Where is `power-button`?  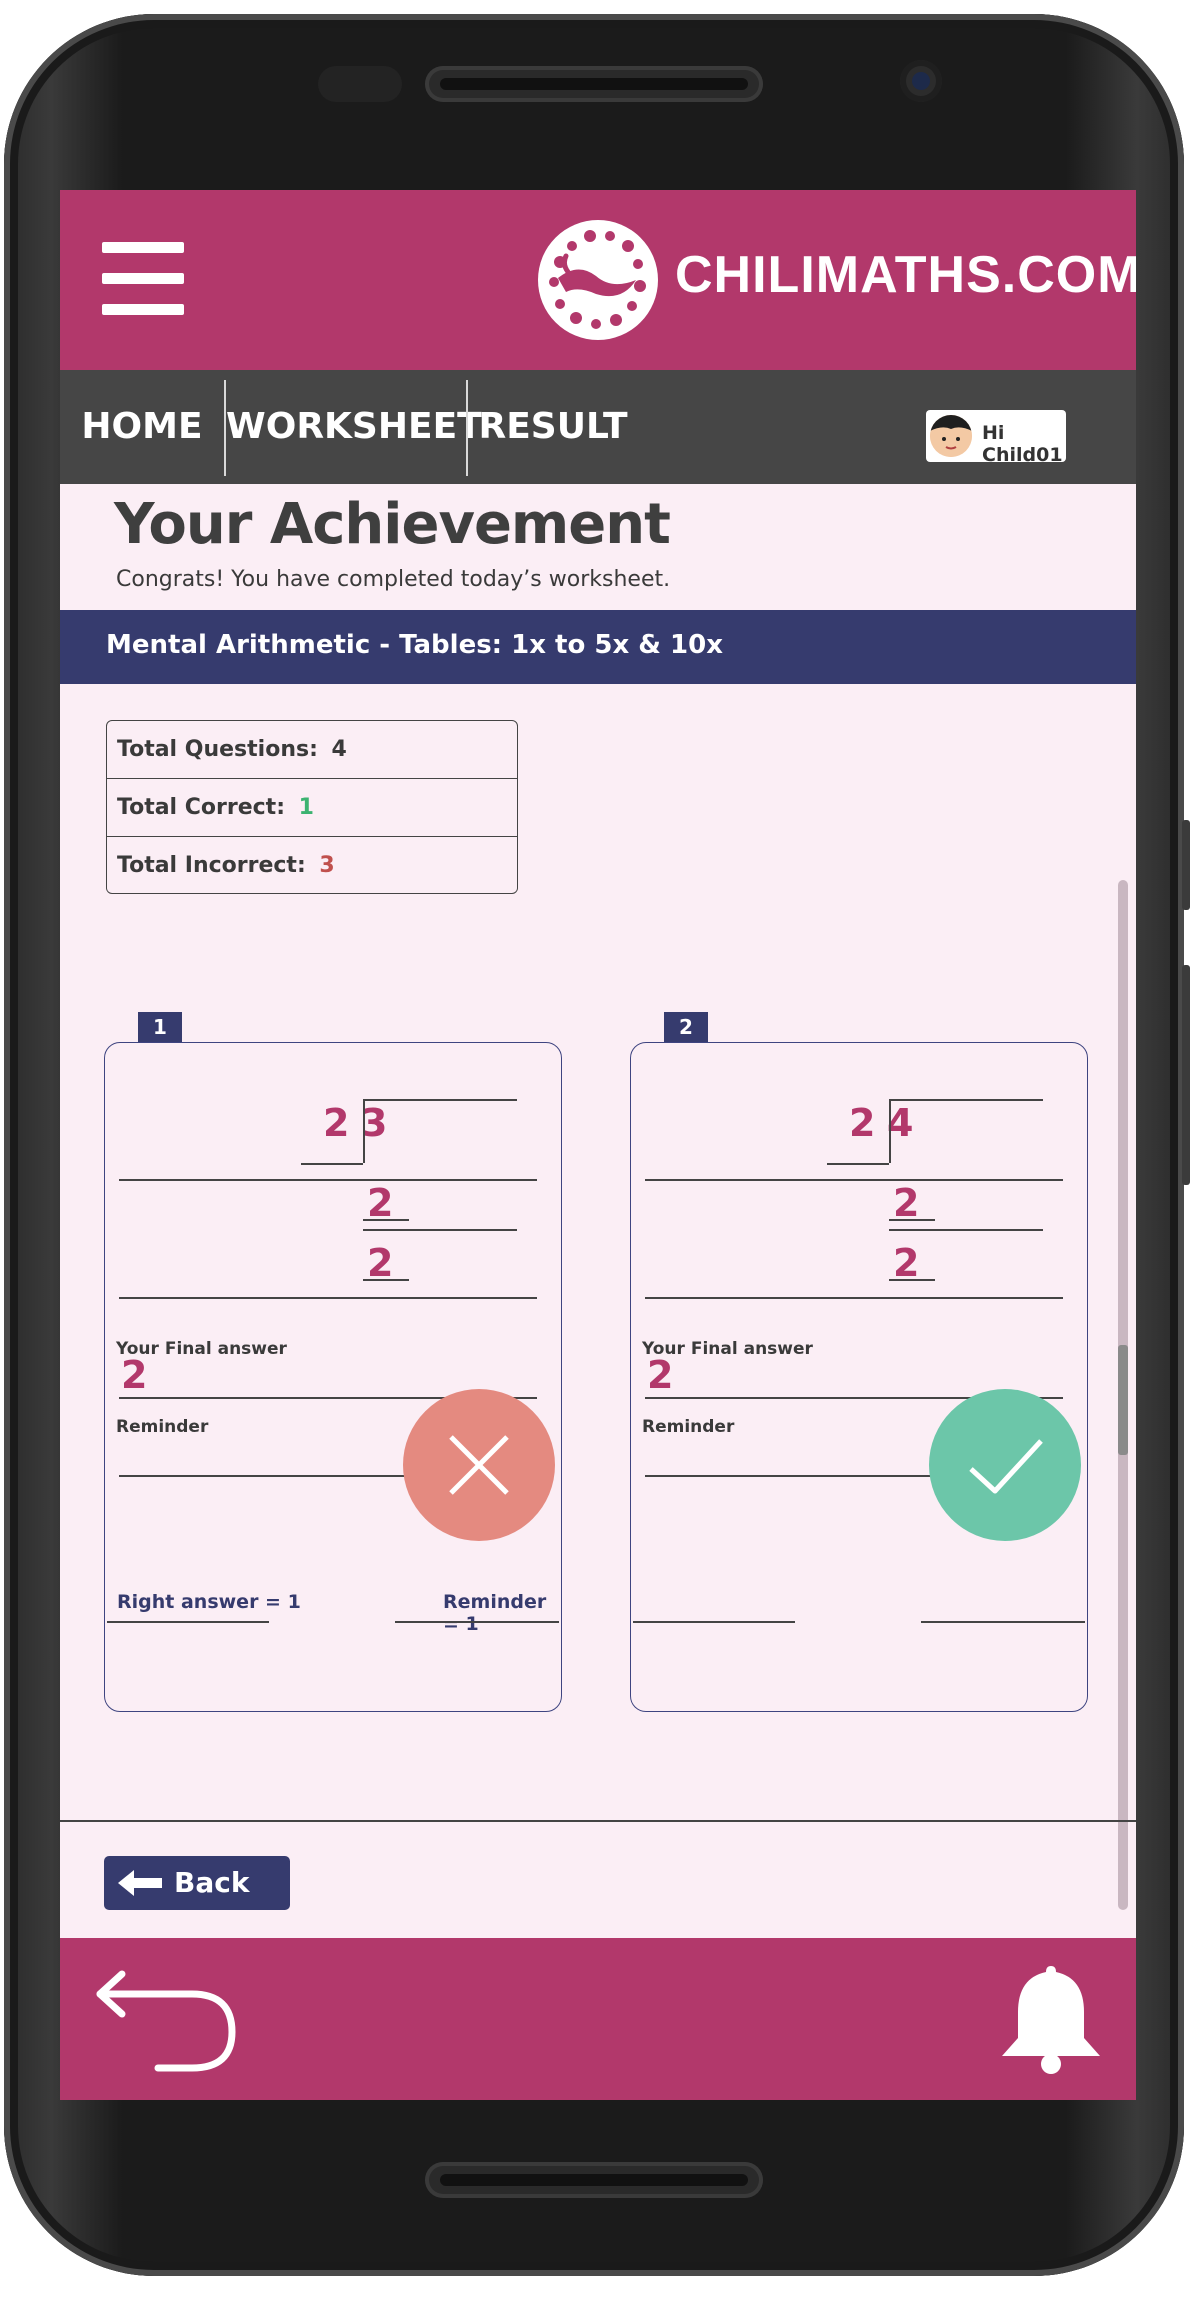
power-button is located at coordinates (1186, 1075).